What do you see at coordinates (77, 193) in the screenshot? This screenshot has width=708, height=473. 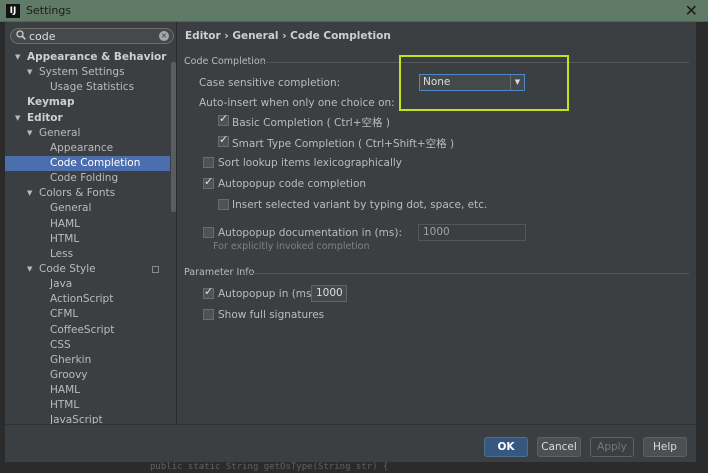 I see `tree-item-label: Colors & Fonts` at bounding box center [77, 193].